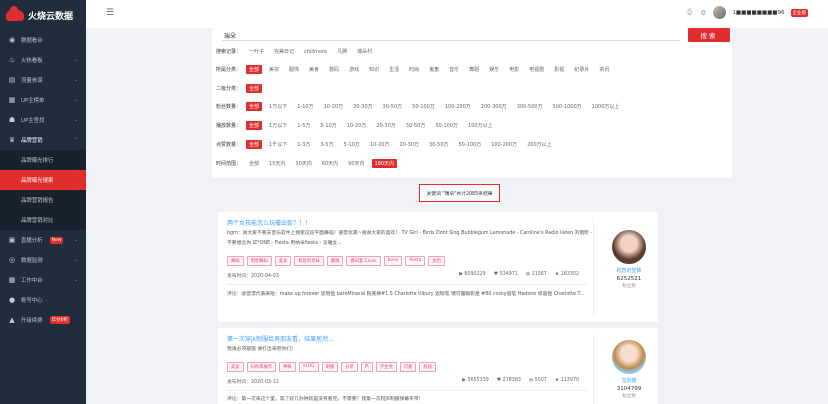 The image size is (828, 404). What do you see at coordinates (559, 69) in the screenshot?
I see `category-option: 影视` at bounding box center [559, 69].